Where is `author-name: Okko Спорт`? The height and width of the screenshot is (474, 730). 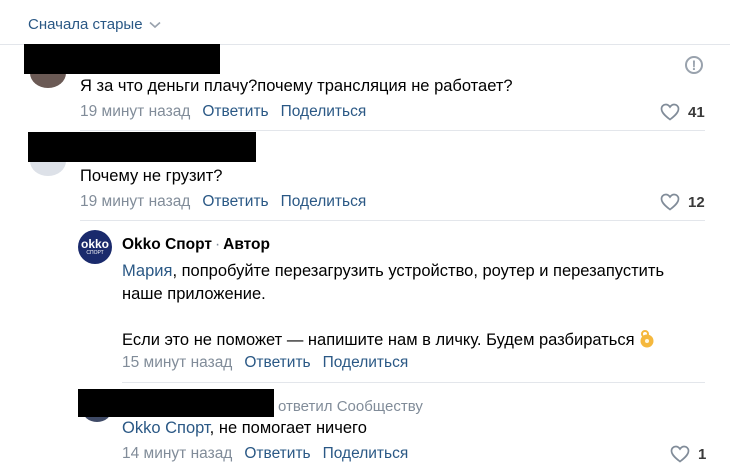 author-name: Okko Спорт is located at coordinates (167, 244).